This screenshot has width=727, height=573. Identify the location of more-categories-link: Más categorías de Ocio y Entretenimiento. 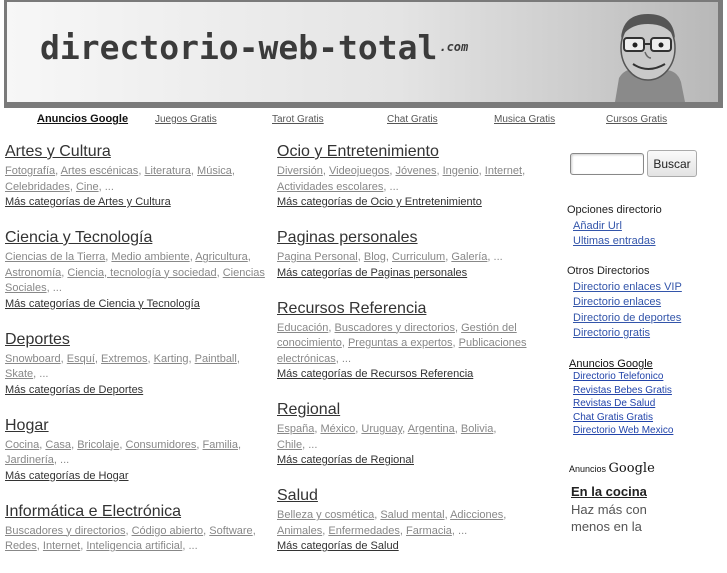
(402, 202).